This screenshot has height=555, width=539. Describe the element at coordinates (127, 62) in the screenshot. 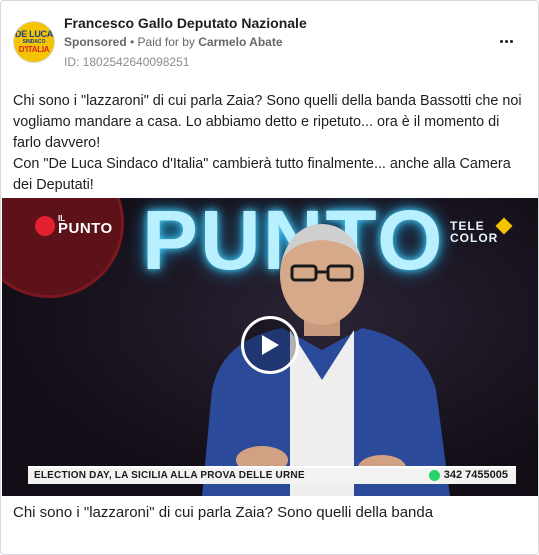

I see `ad-id: ID: 1802542640098251` at that location.